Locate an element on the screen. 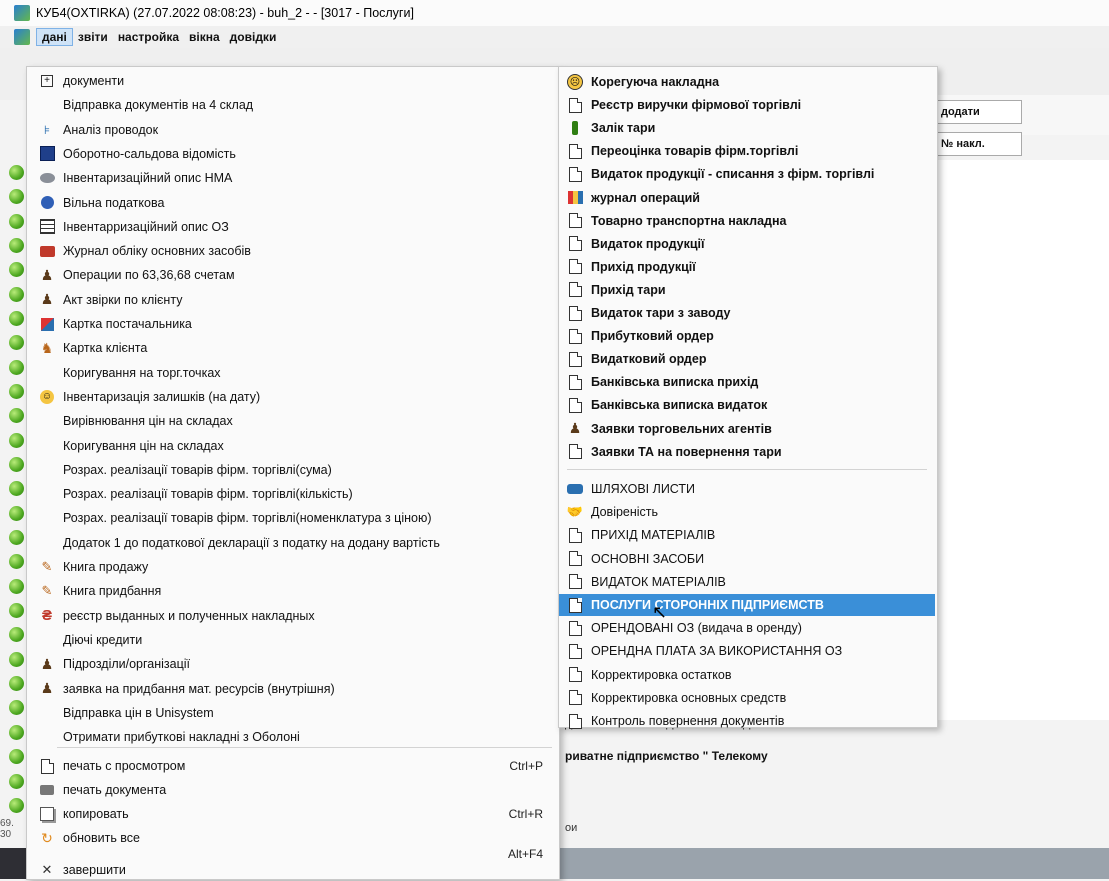 The height and width of the screenshot is (881, 1109). submenu-item: Контроль повернення документів is located at coordinates (747, 721).